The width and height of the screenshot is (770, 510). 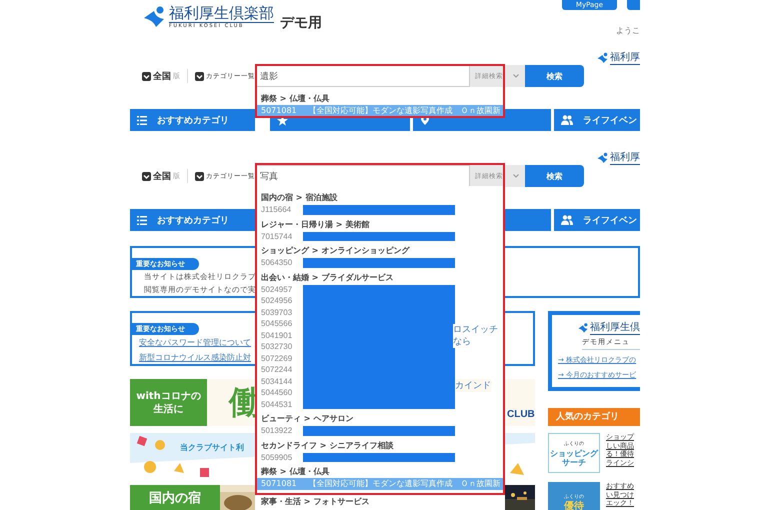 What do you see at coordinates (221, 14) in the screenshot?
I see `logo-text: 福利厚生倶楽部` at bounding box center [221, 14].